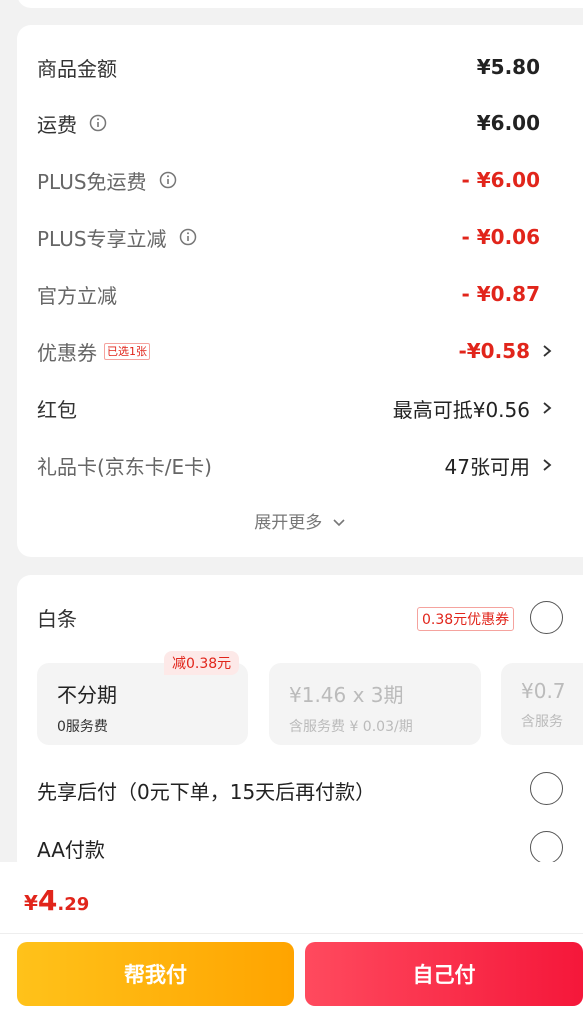 This screenshot has width=583, height=1028. What do you see at coordinates (346, 695) in the screenshot?
I see `plan-title: ¥1.46 x 3期` at bounding box center [346, 695].